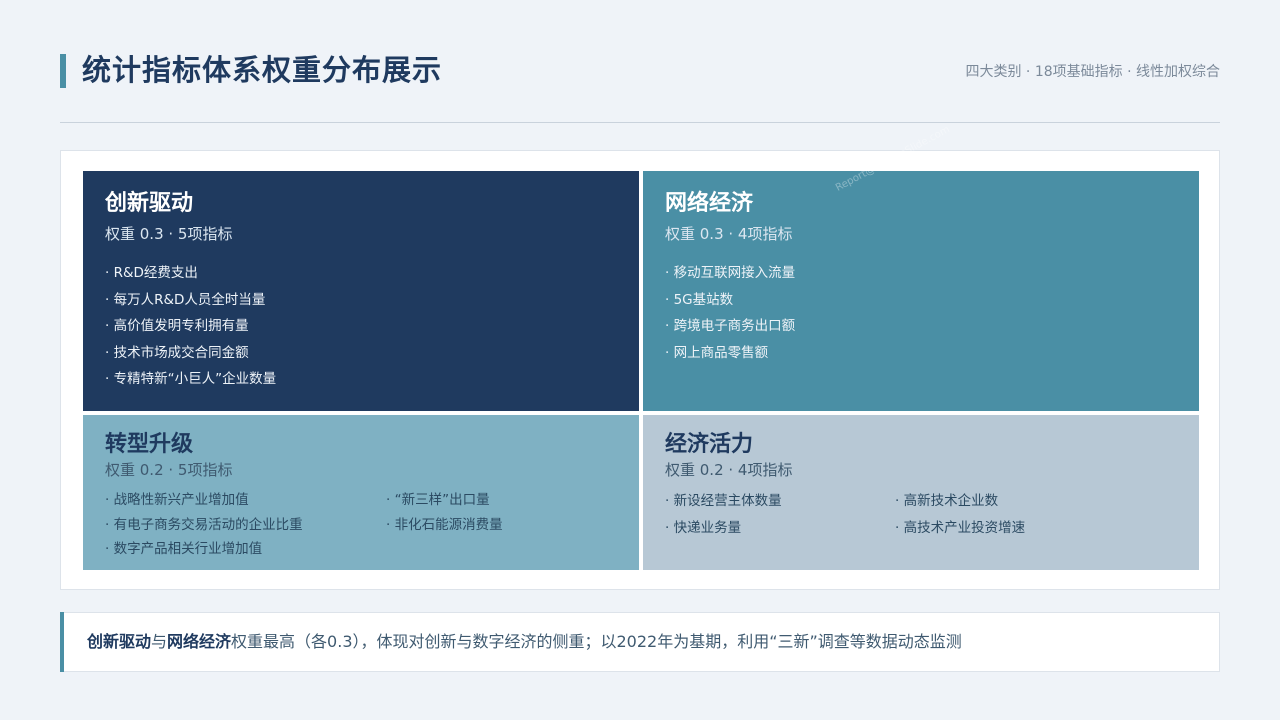 This screenshot has height=720, width=1280. Describe the element at coordinates (1025, 528) in the screenshot. I see `indicator-item: 高技术产业投资增速` at that location.